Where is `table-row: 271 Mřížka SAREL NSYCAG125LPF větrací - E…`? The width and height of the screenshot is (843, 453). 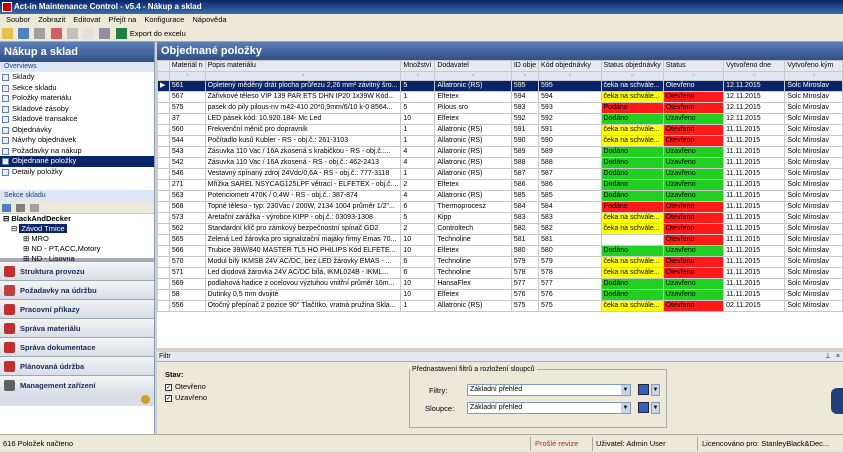
table-row: 271 Mřížka SAREL NSYCAG125LPF větrací - E… is located at coordinates (500, 185).